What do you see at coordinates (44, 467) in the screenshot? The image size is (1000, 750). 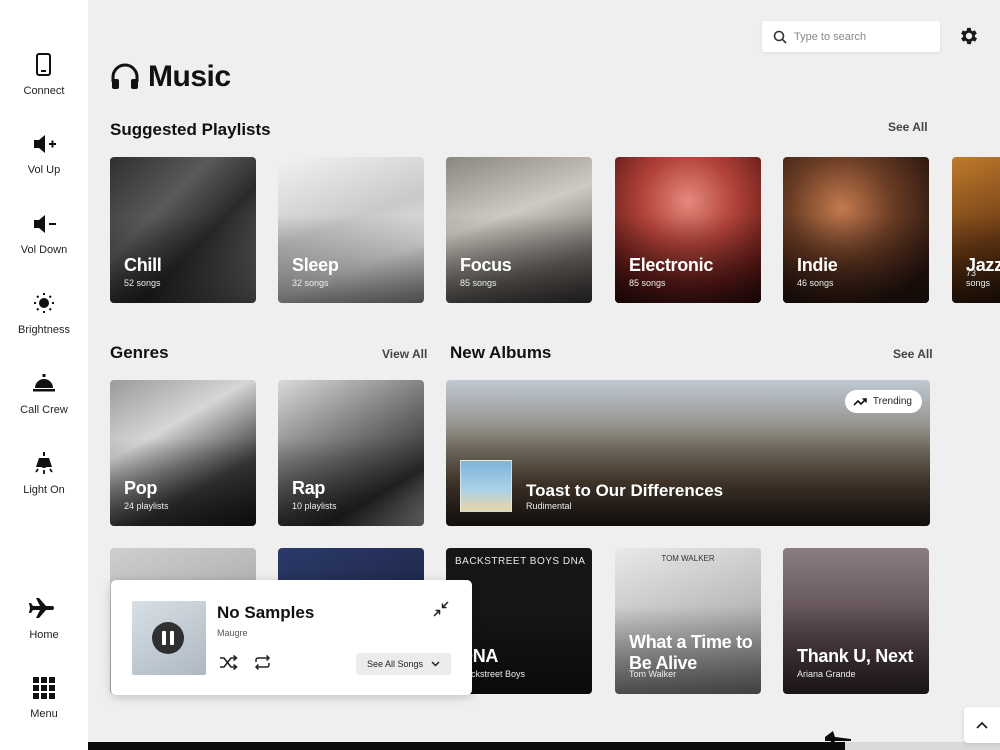 I see `reading-light-icon` at bounding box center [44, 467].